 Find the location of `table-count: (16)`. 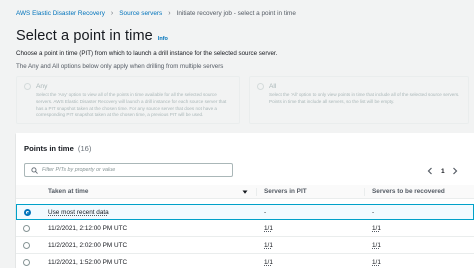

table-count: (16) is located at coordinates (84, 148).